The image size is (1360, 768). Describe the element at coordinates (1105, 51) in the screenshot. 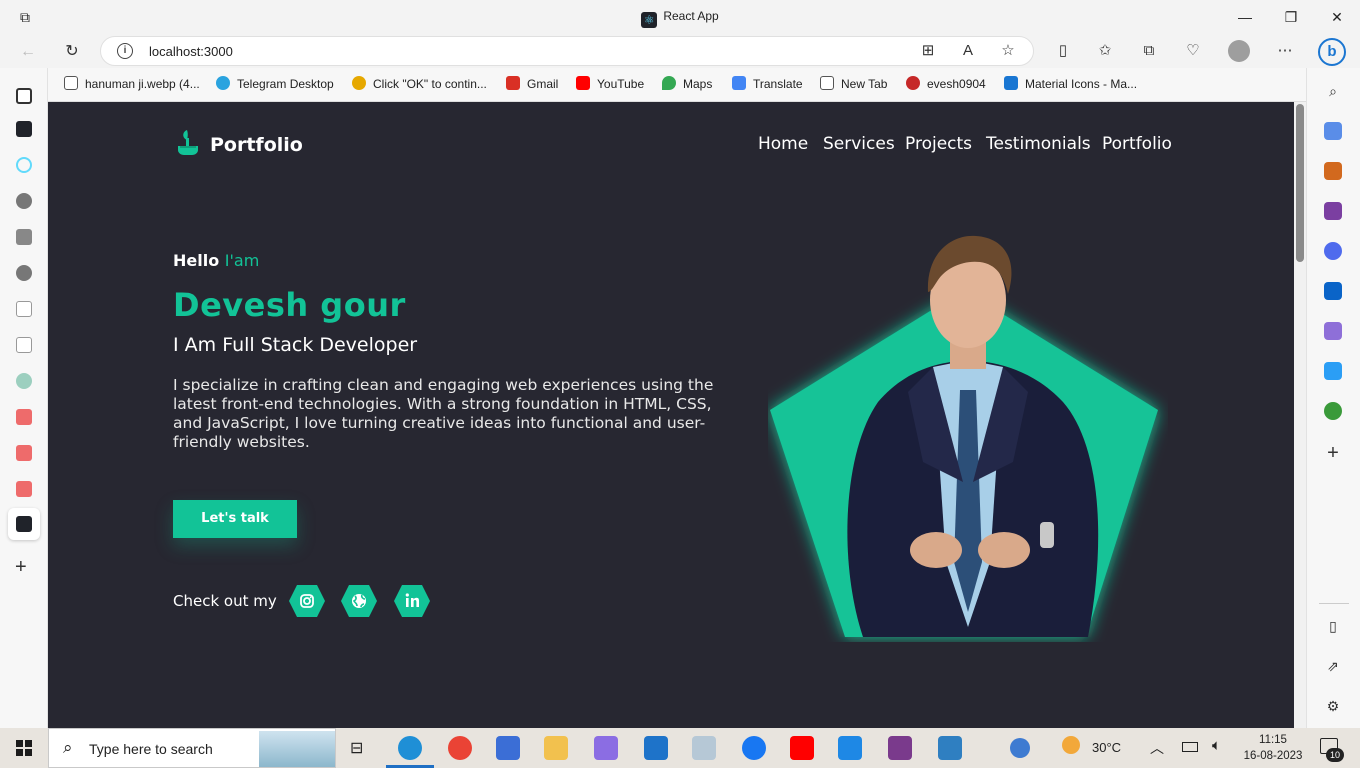

I see `favorites-icon: ✩` at that location.